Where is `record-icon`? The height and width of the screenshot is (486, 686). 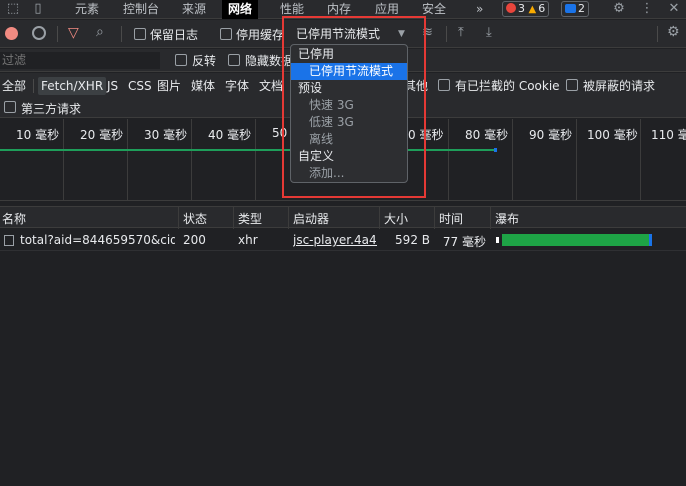 record-icon is located at coordinates (11, 33).